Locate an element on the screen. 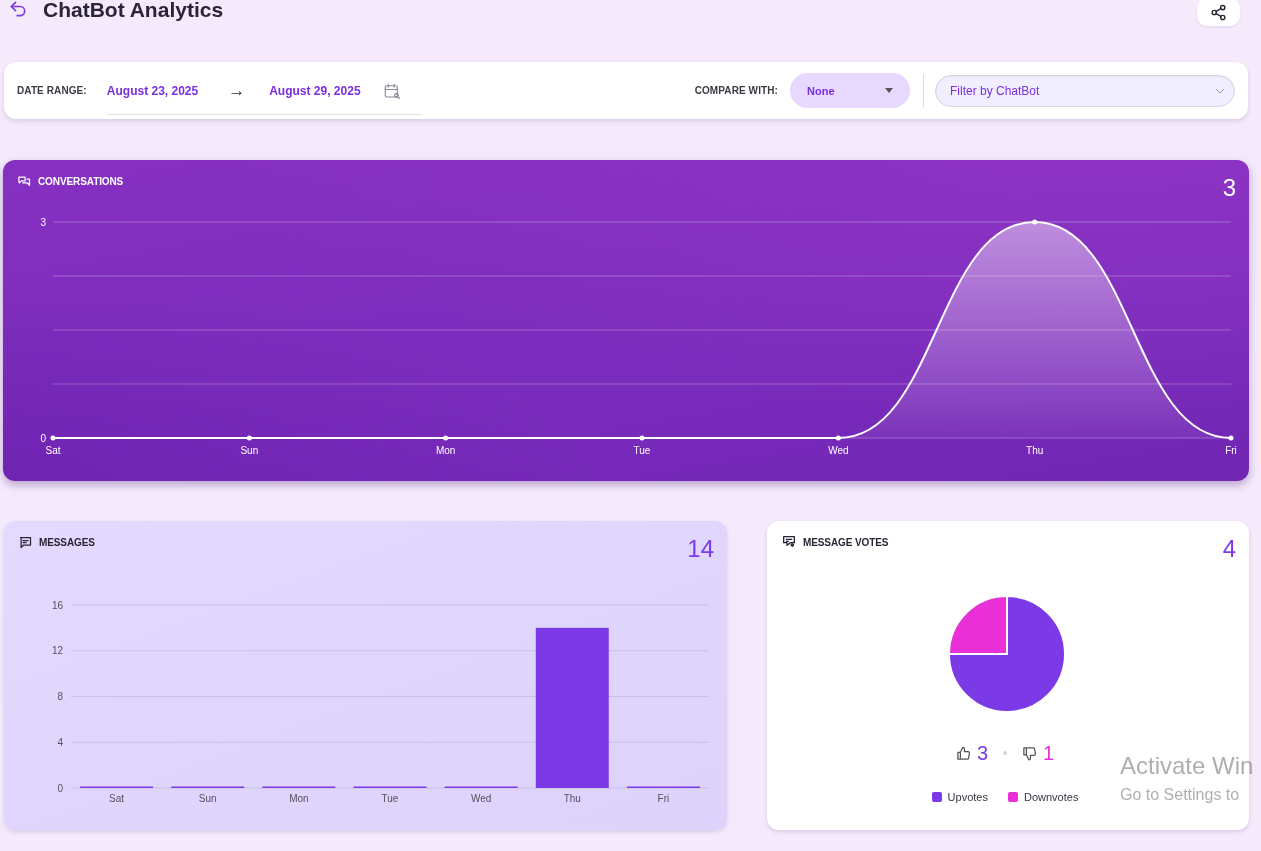  message-heart-icon is located at coordinates (789, 542).